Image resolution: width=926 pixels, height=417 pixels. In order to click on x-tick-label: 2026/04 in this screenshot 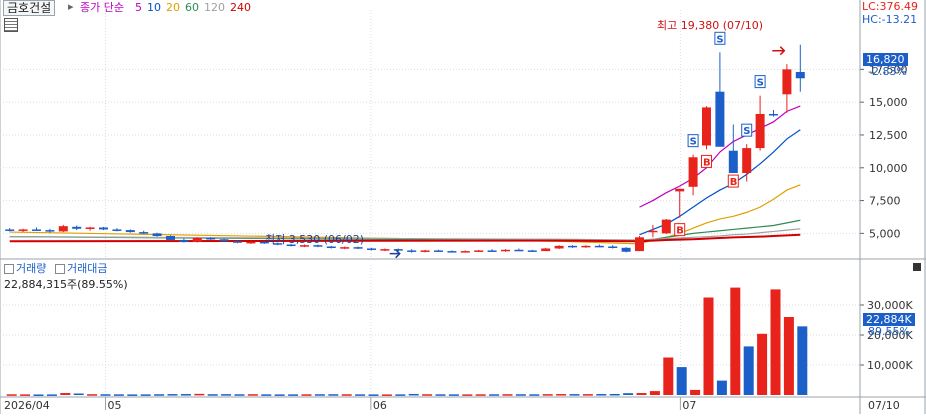, I will do `click(27, 405)`.